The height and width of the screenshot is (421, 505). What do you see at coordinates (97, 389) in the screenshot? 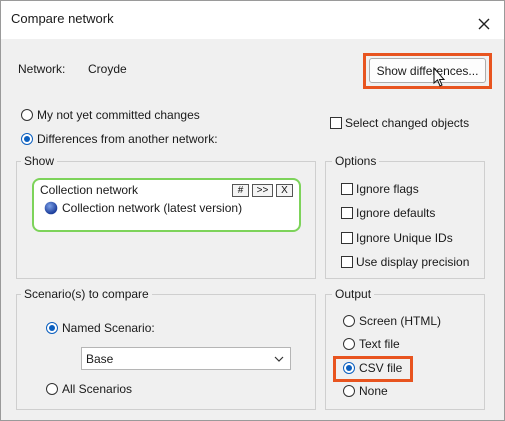
I see `radio-all-scenarios-label: All Scenarios` at bounding box center [97, 389].